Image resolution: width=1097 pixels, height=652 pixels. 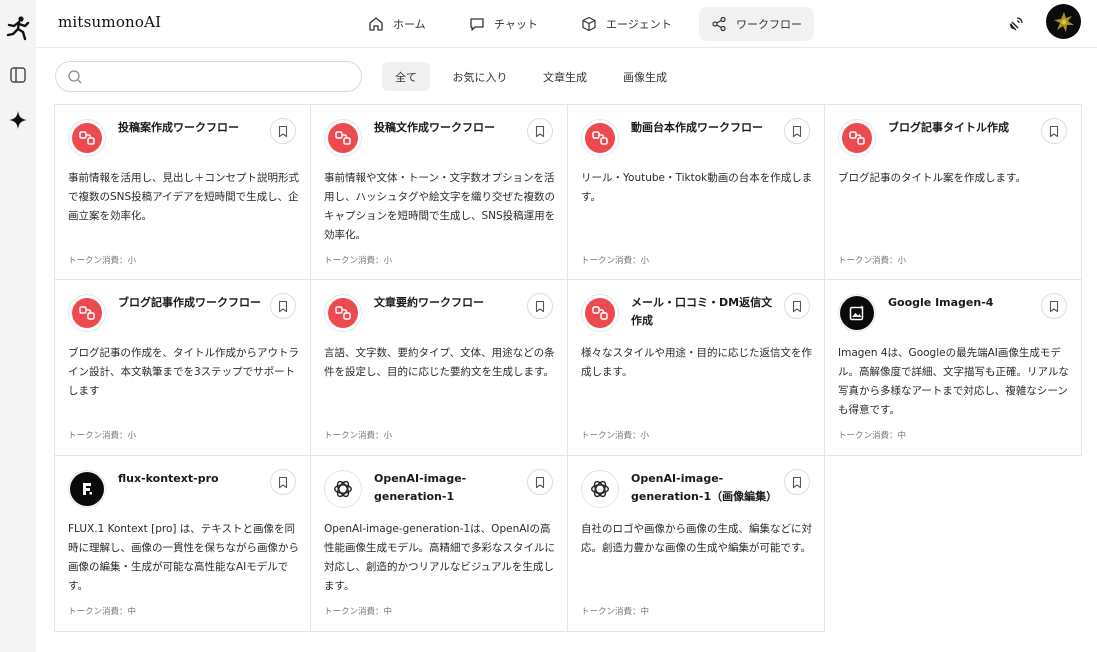 I want to click on sparkle-icon, so click(x=18, y=120).